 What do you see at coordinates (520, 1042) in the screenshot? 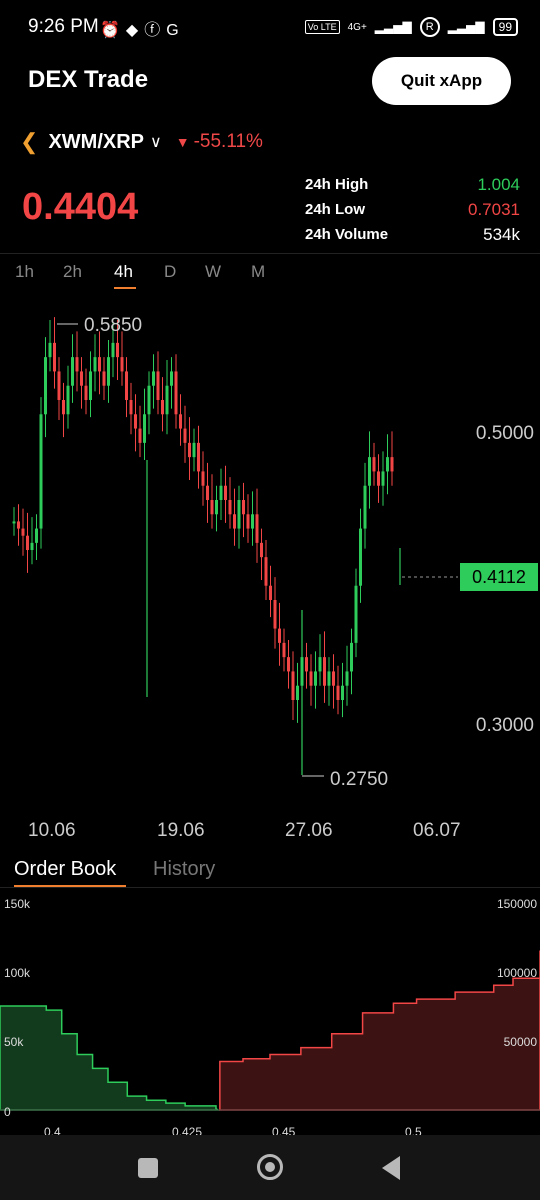
I see `depth-y-label-right: 50000` at bounding box center [520, 1042].